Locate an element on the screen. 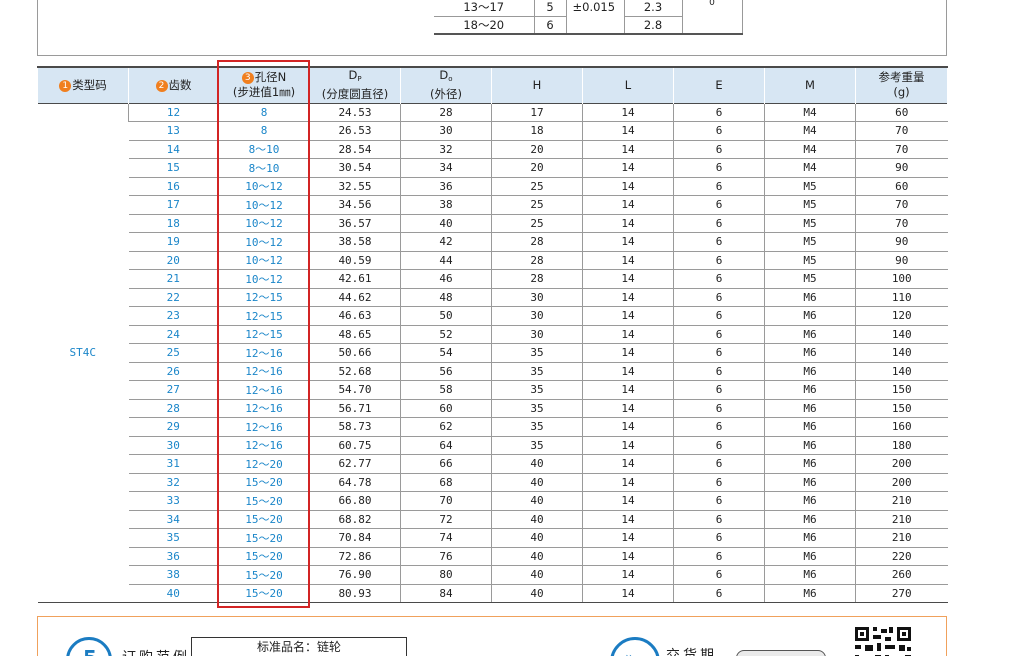  cell-w: 200 is located at coordinates (901, 464).